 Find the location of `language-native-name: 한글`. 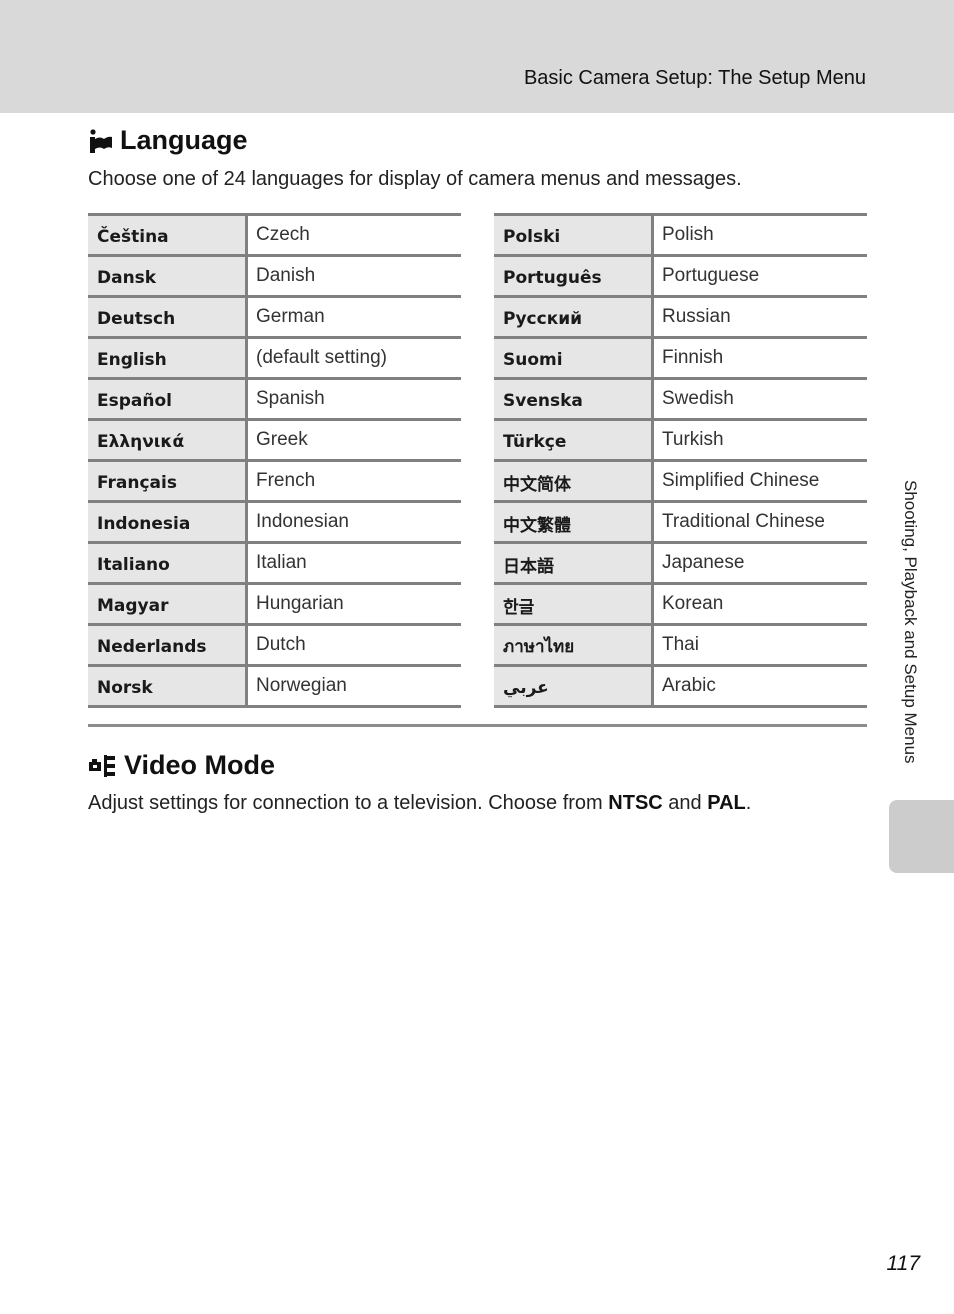

language-native-name: 한글 is located at coordinates (574, 604).